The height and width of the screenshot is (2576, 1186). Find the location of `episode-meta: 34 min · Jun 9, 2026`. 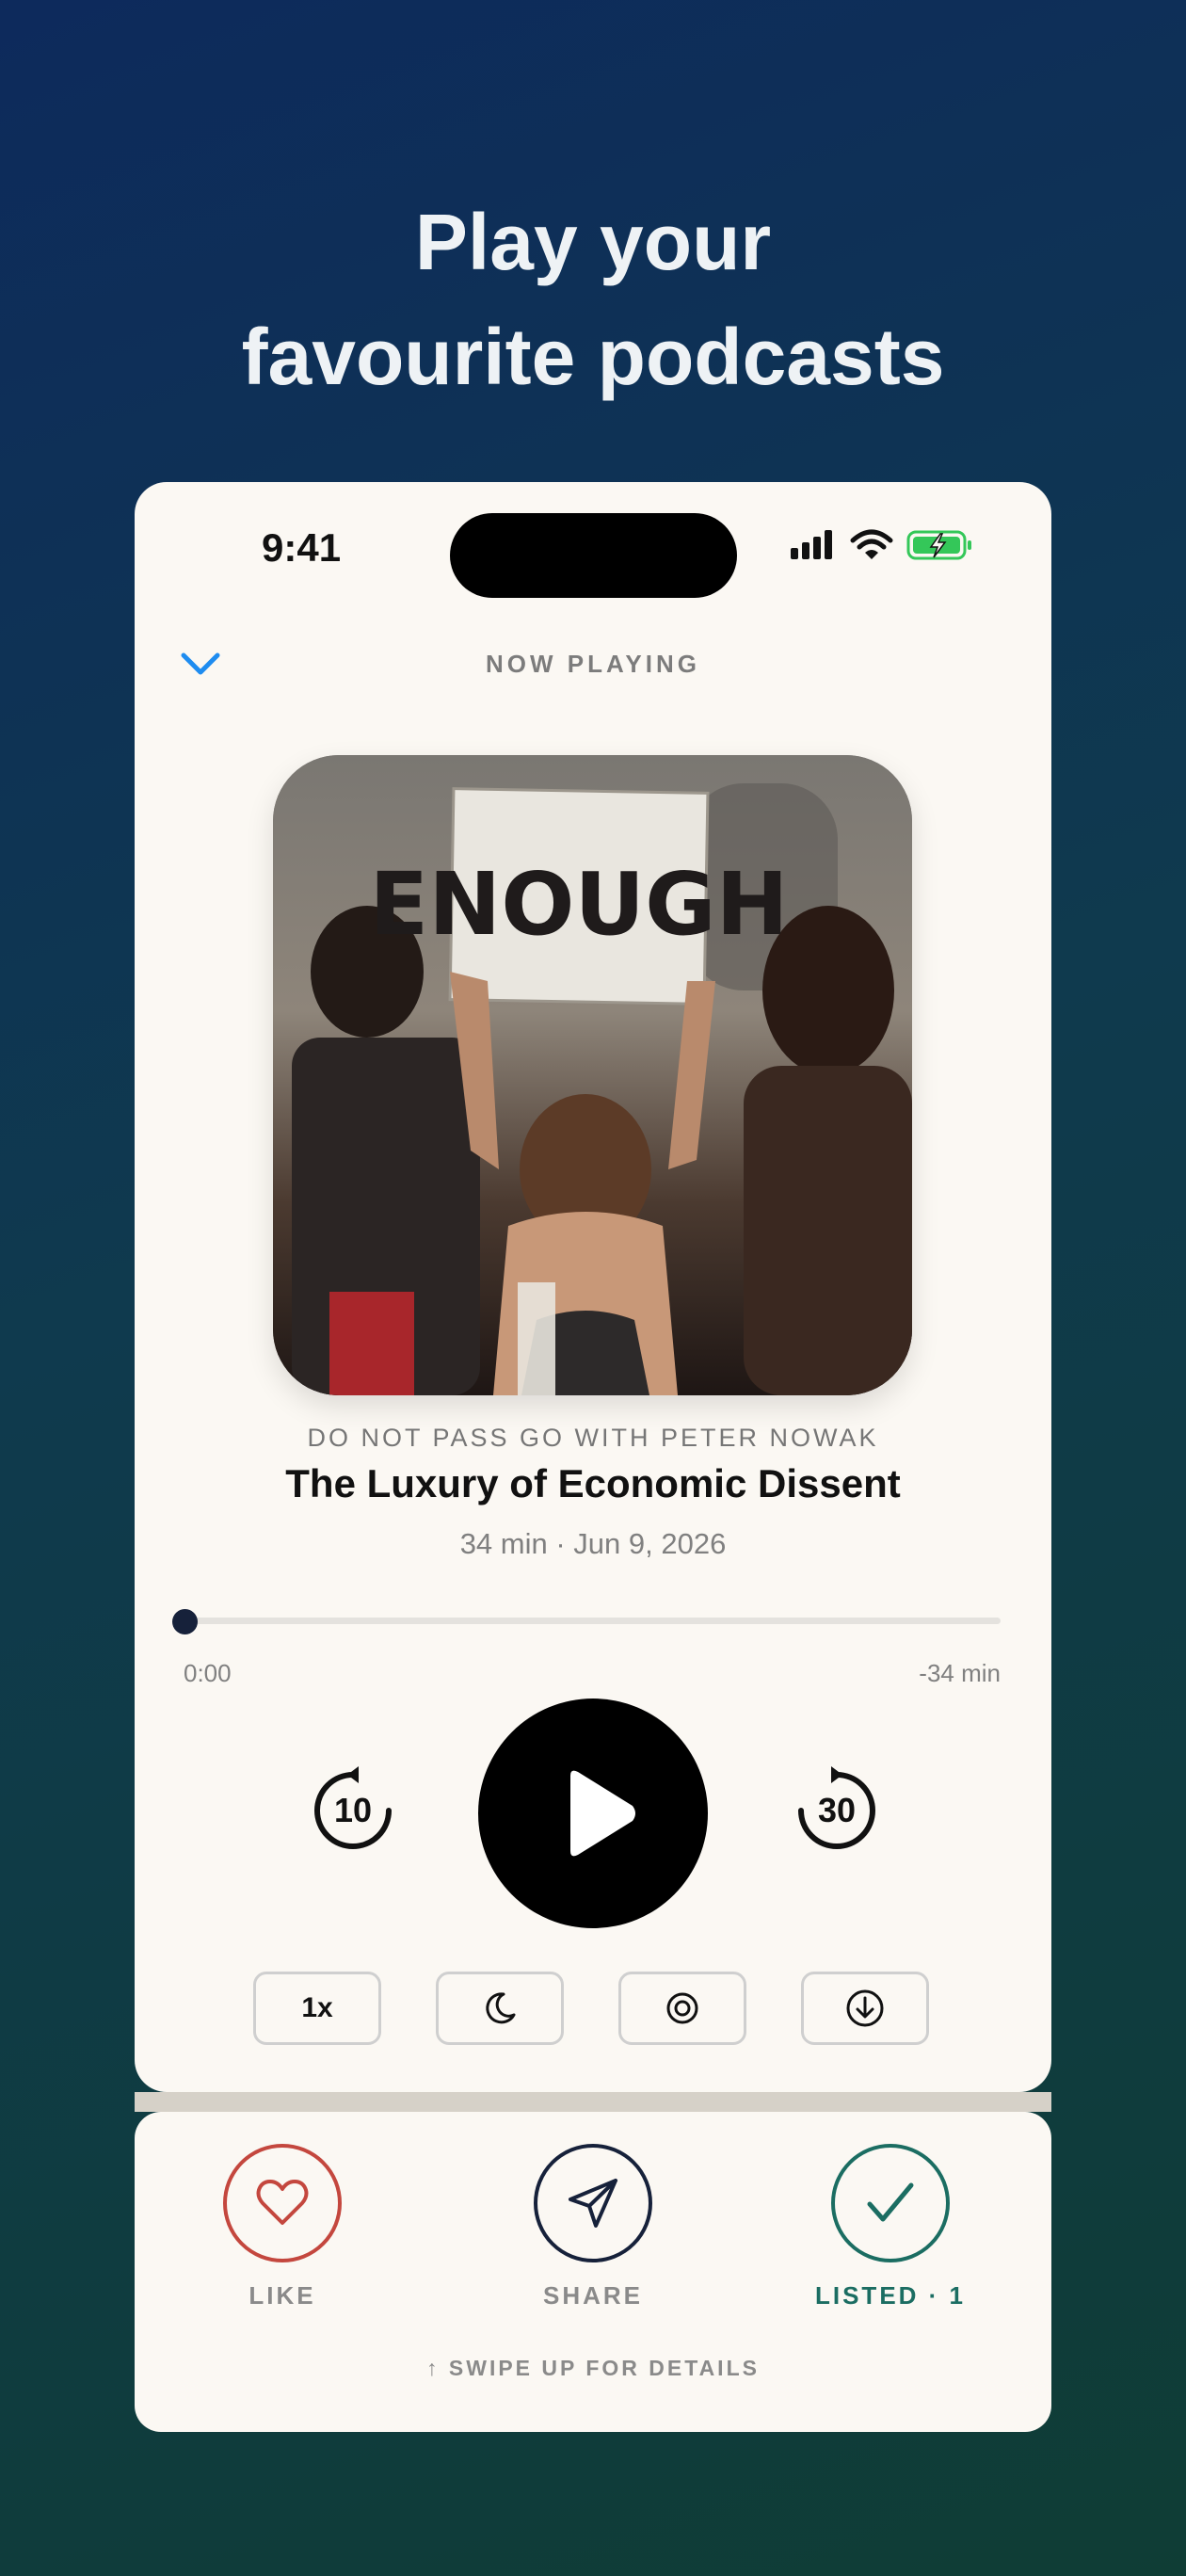

episode-meta: 34 min · Jun 9, 2026 is located at coordinates (593, 1543).